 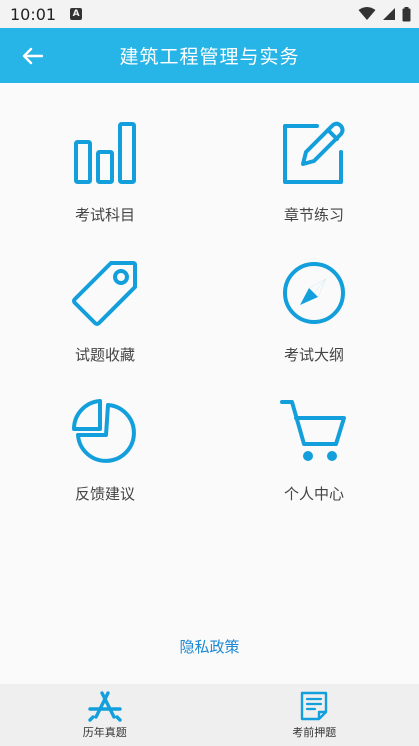 What do you see at coordinates (76, 14) in the screenshot?
I see `notification-icon: A` at bounding box center [76, 14].